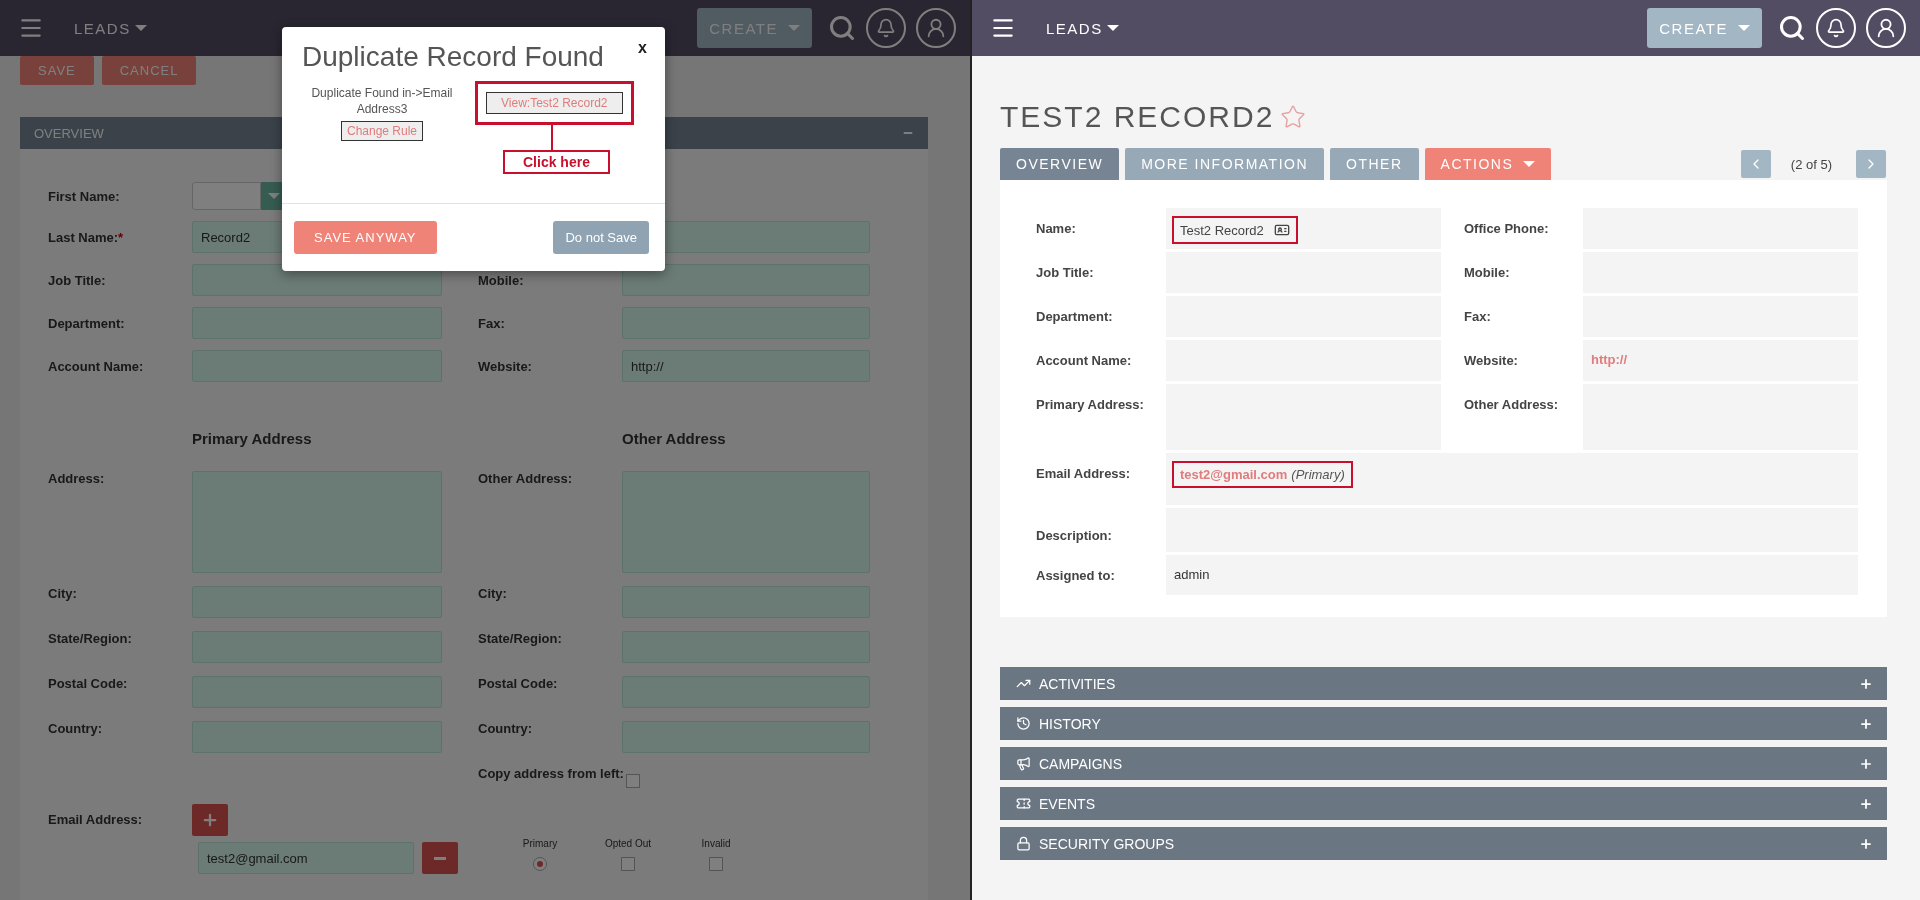  Describe the element at coordinates (716, 843) in the screenshot. I see `option-label: Invalid` at that location.